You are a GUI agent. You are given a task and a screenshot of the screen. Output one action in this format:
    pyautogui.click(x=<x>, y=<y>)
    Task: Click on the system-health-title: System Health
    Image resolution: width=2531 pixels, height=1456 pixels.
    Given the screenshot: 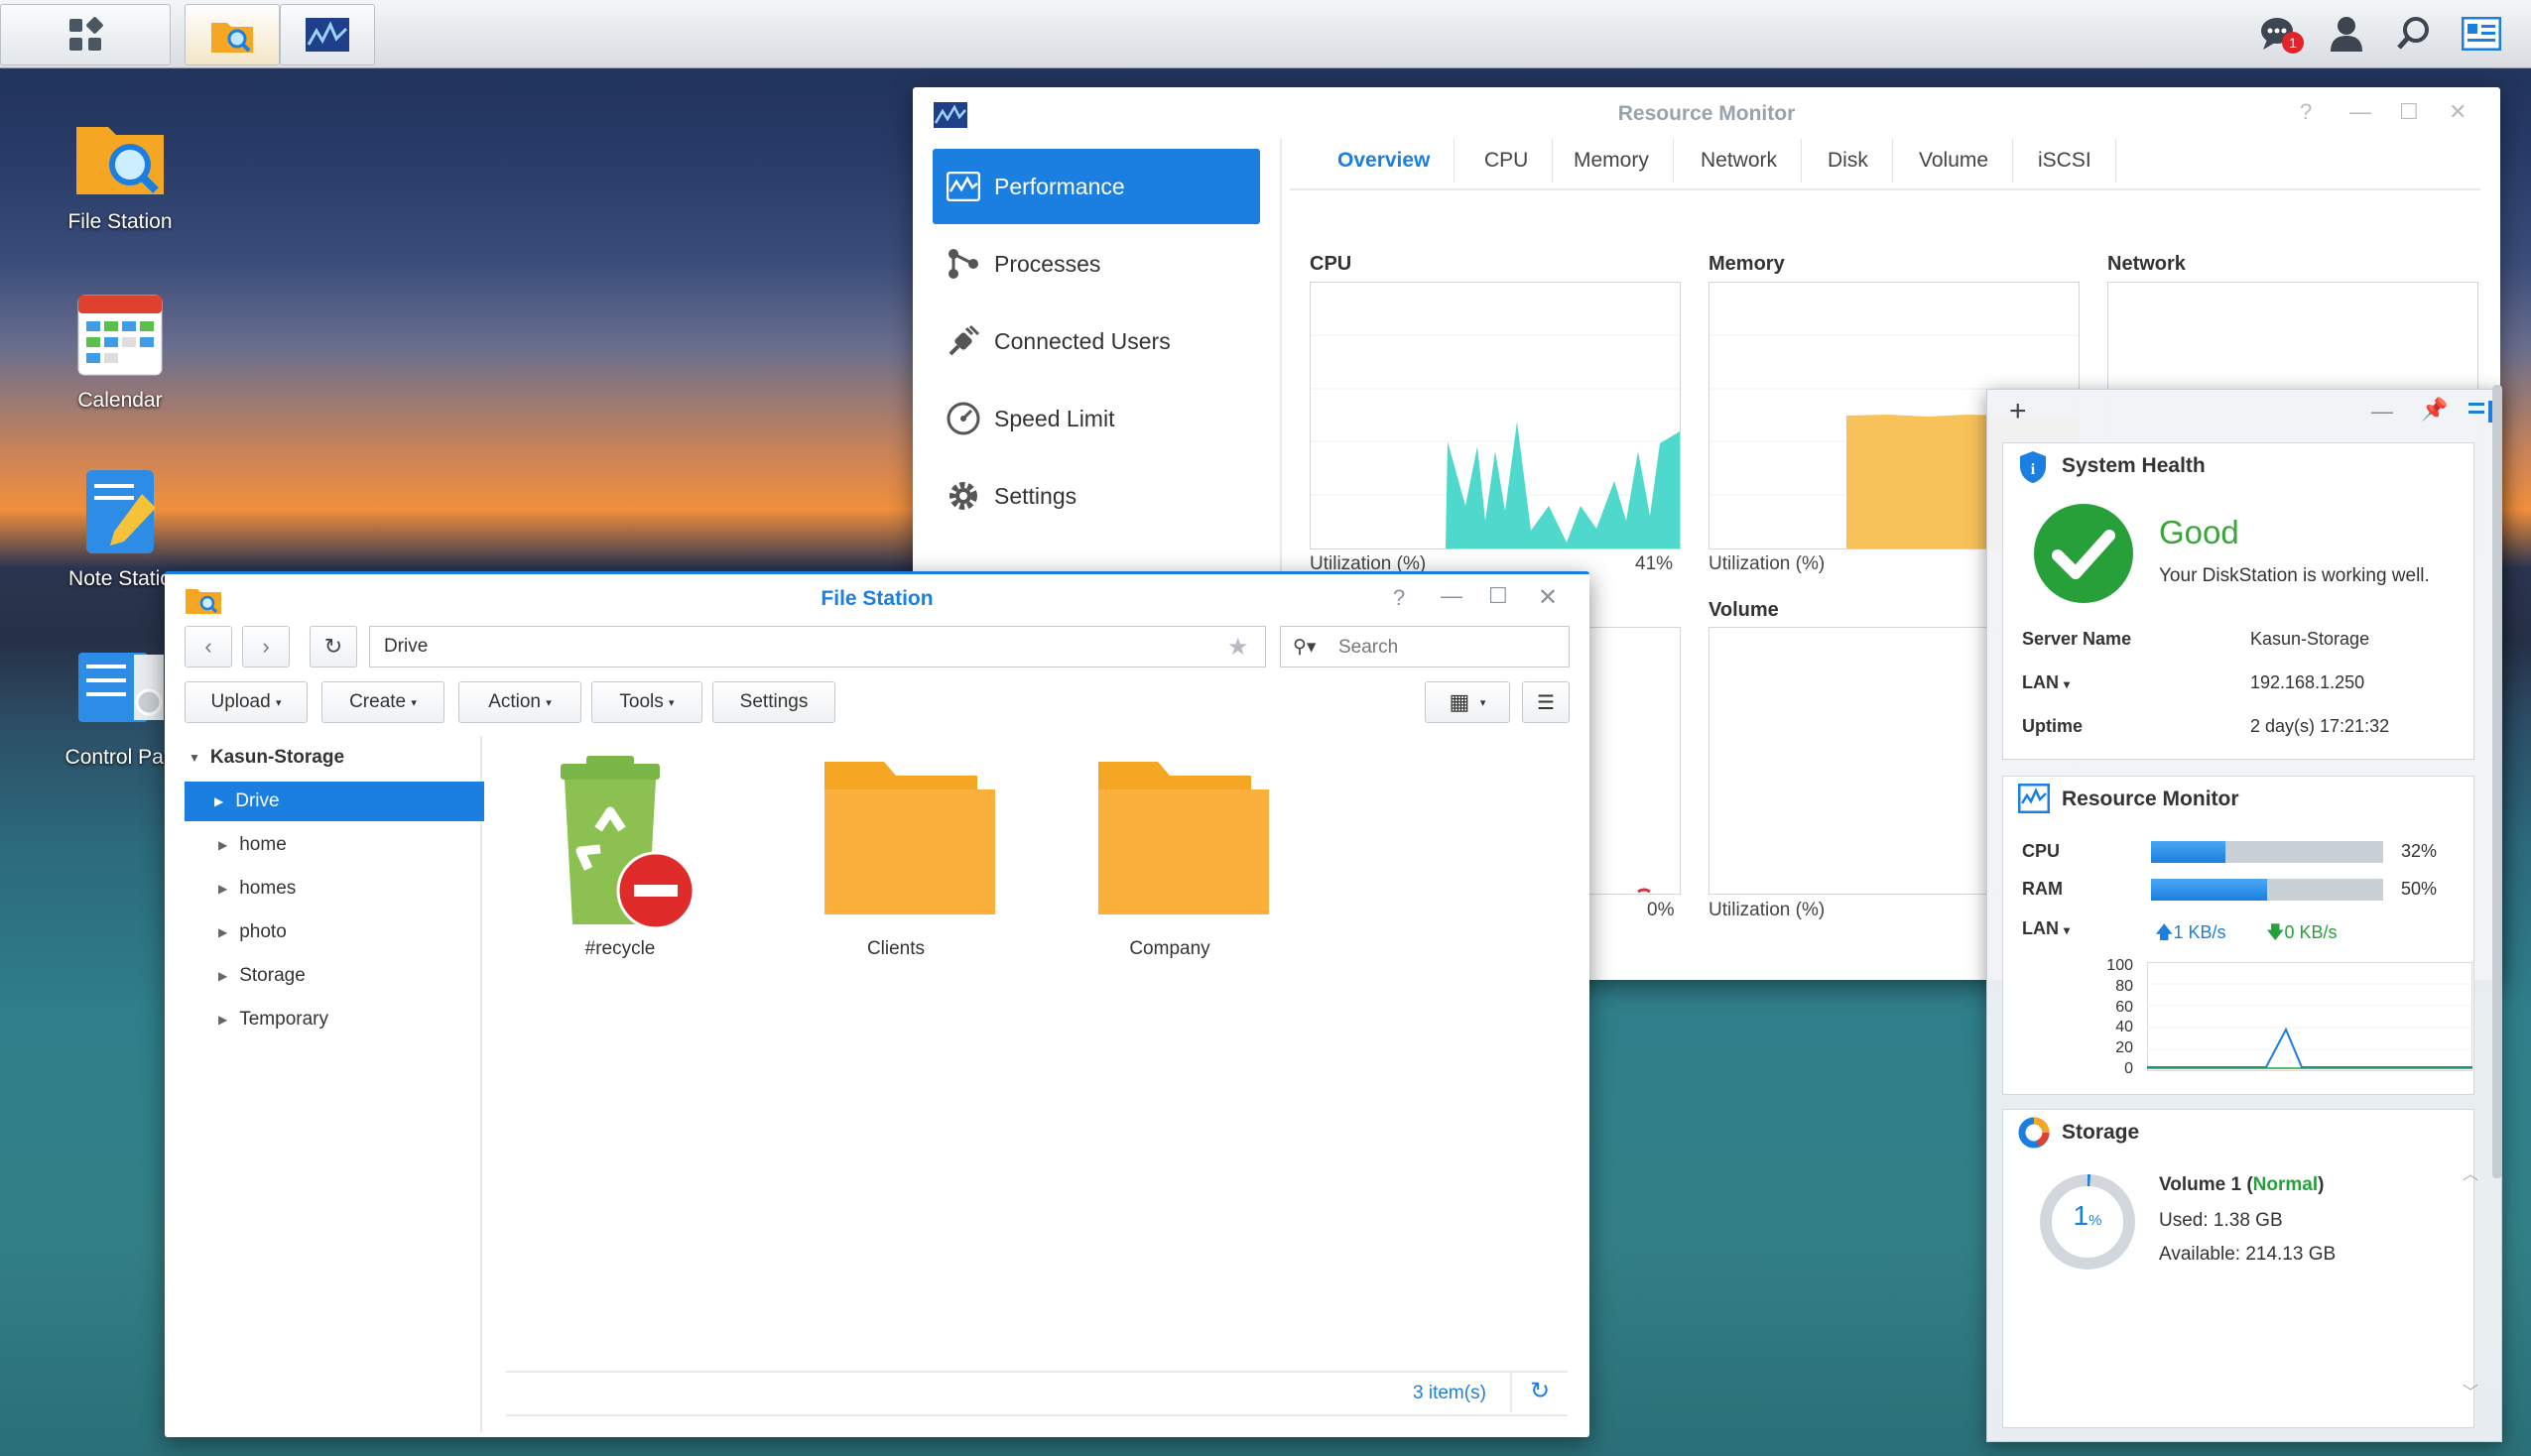 What is the action you would take?
    pyautogui.click(x=2134, y=465)
    